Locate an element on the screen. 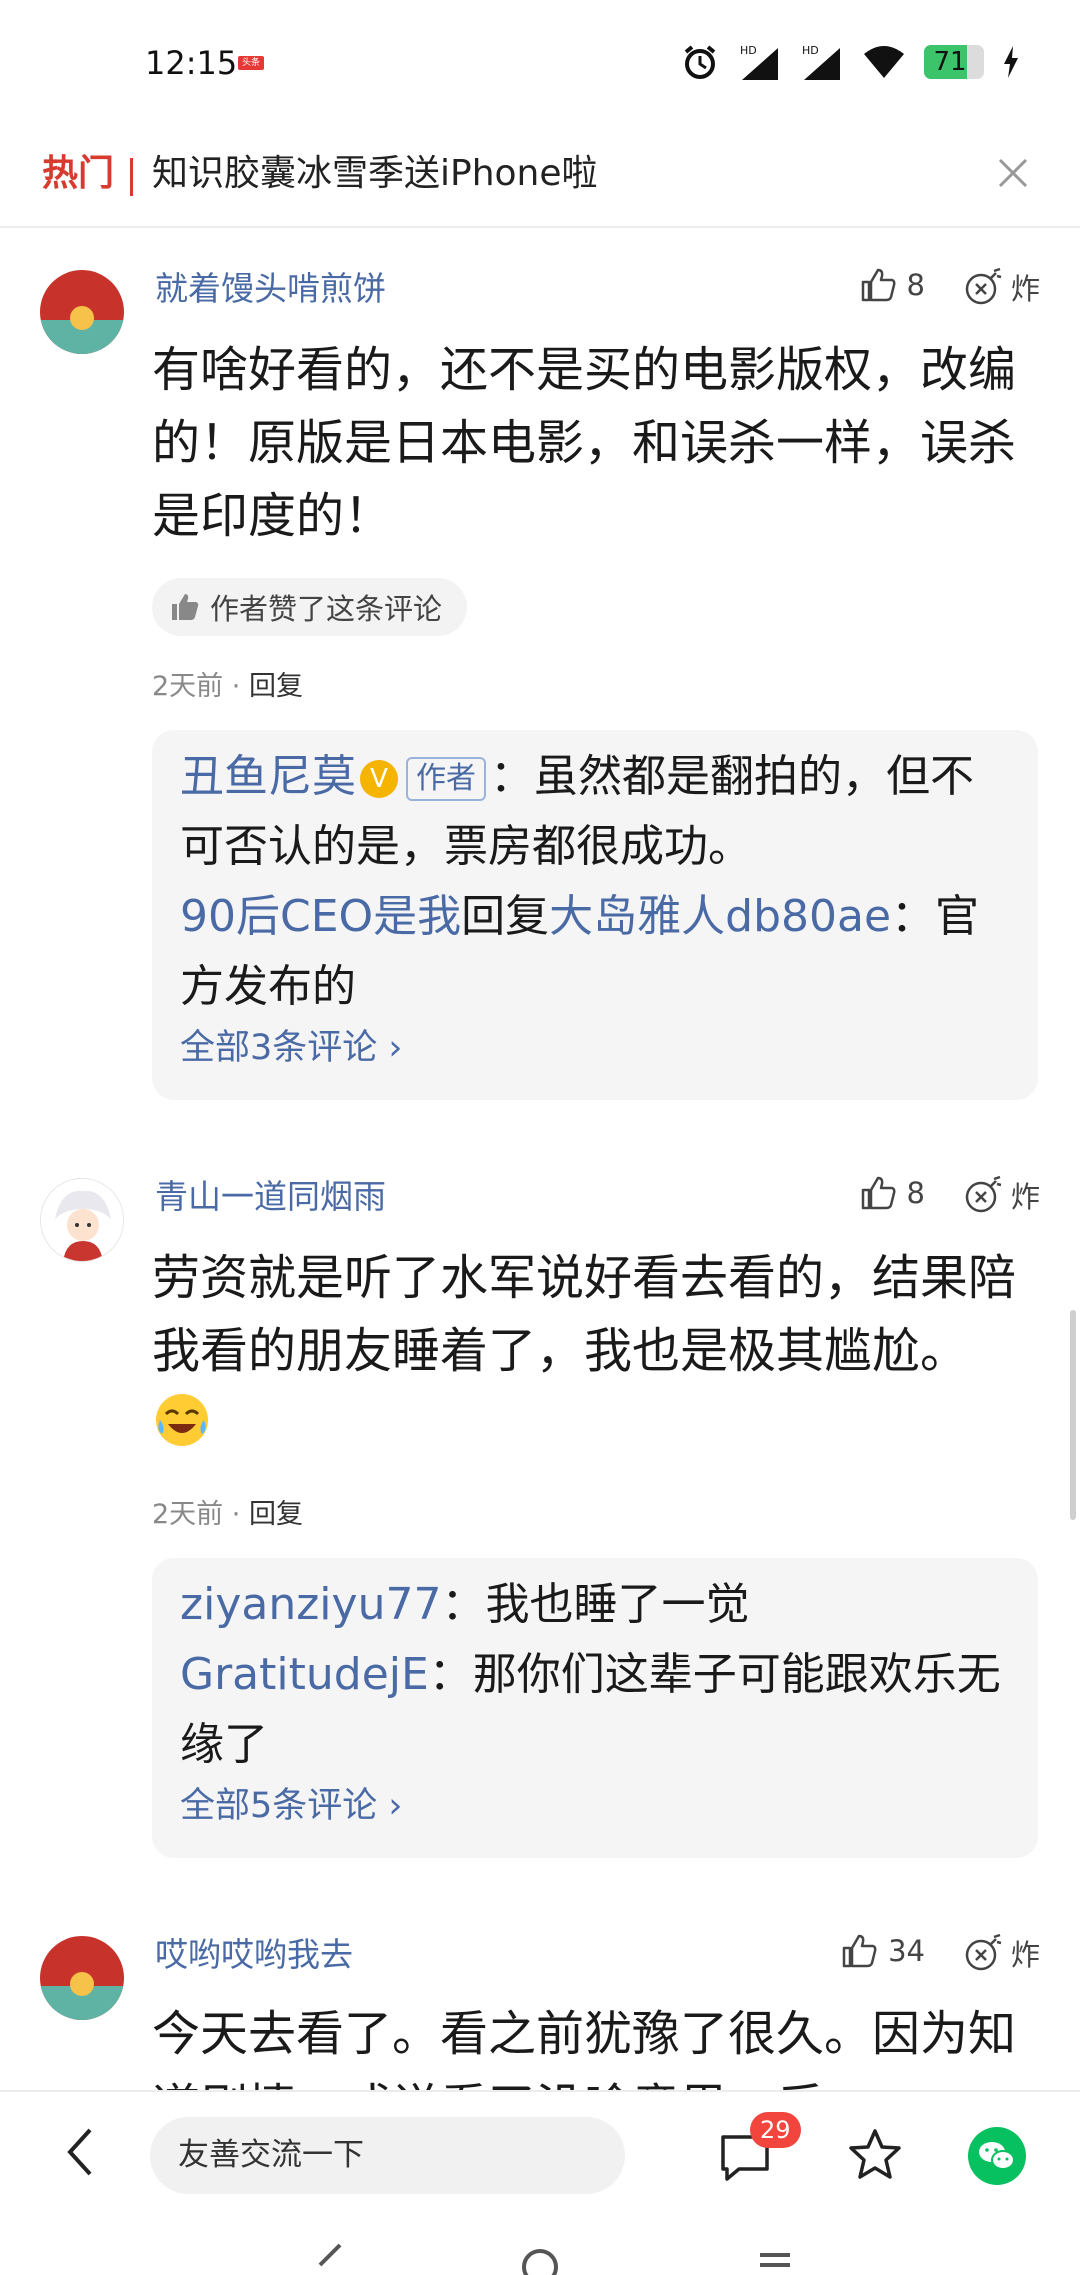  username: 就着馒头啃煎饼 is located at coordinates (270, 286).